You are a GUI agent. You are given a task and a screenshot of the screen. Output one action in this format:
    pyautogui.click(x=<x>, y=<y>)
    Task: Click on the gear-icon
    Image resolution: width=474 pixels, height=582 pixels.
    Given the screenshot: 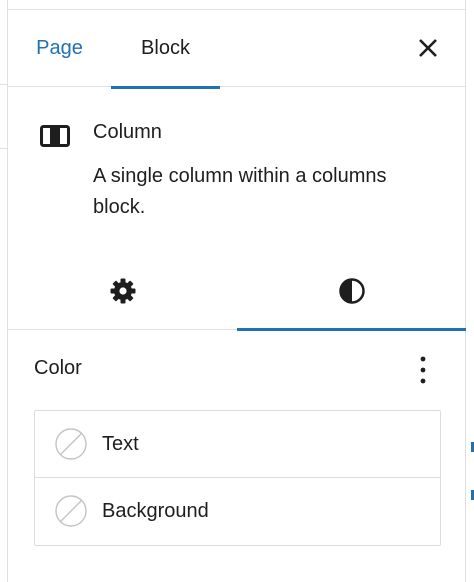 What is the action you would take?
    pyautogui.click(x=122, y=290)
    